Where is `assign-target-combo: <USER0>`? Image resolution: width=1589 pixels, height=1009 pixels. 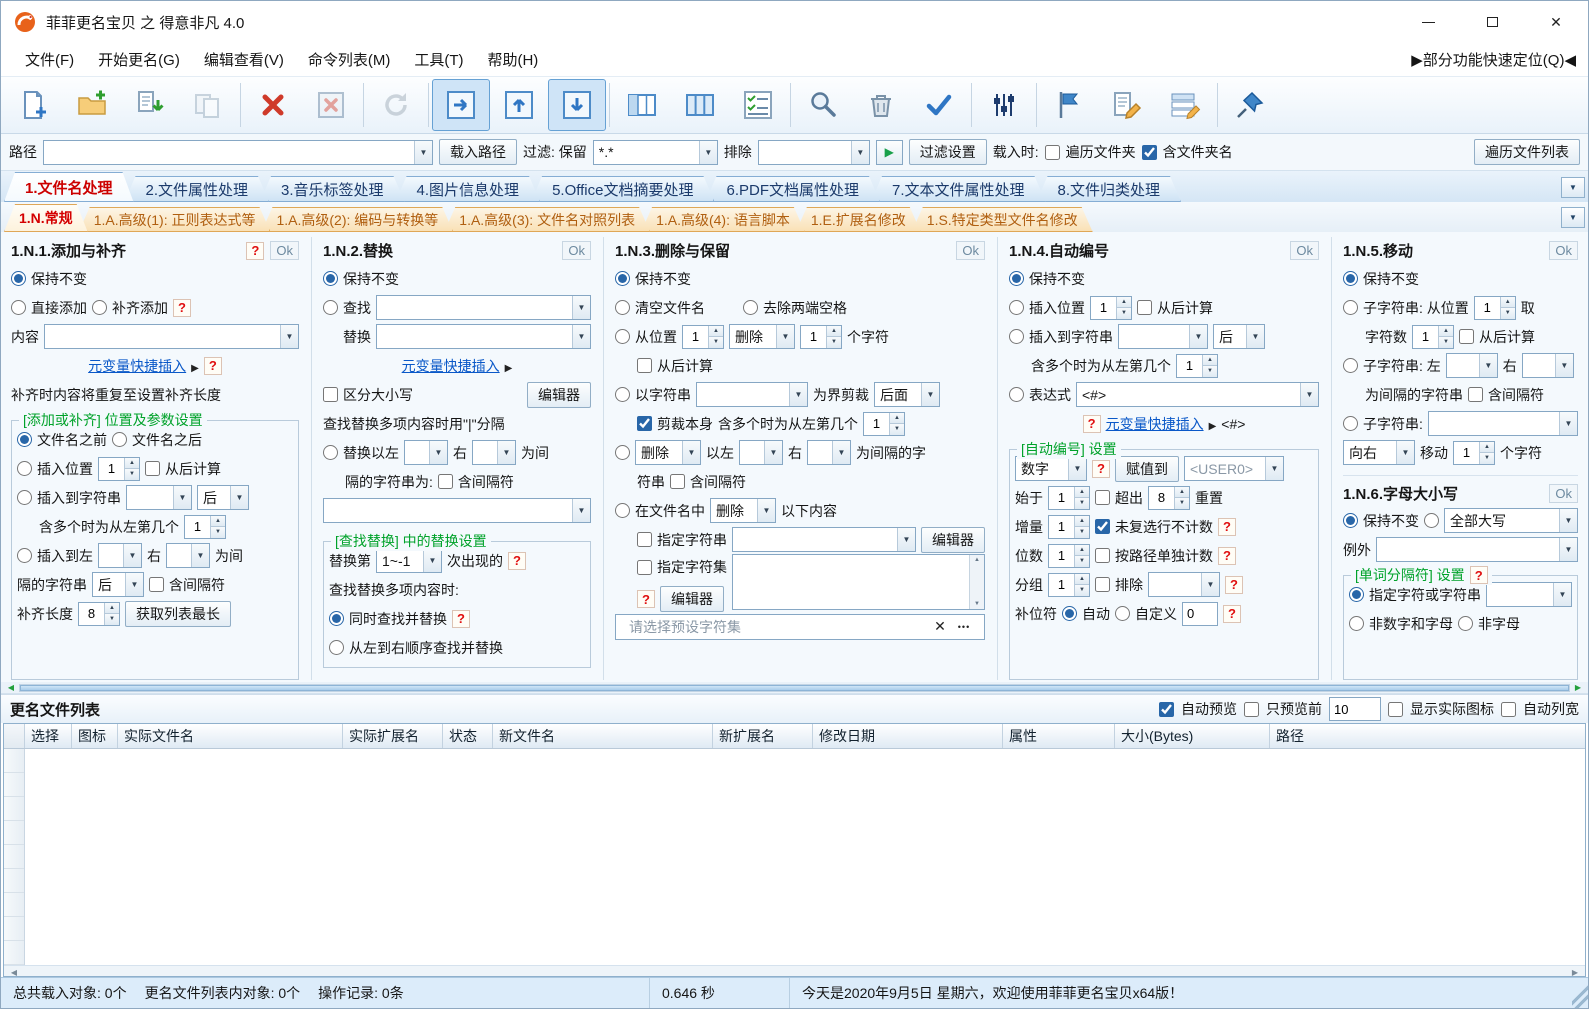
assign-target-combo: <USER0> is located at coordinates (1234, 468).